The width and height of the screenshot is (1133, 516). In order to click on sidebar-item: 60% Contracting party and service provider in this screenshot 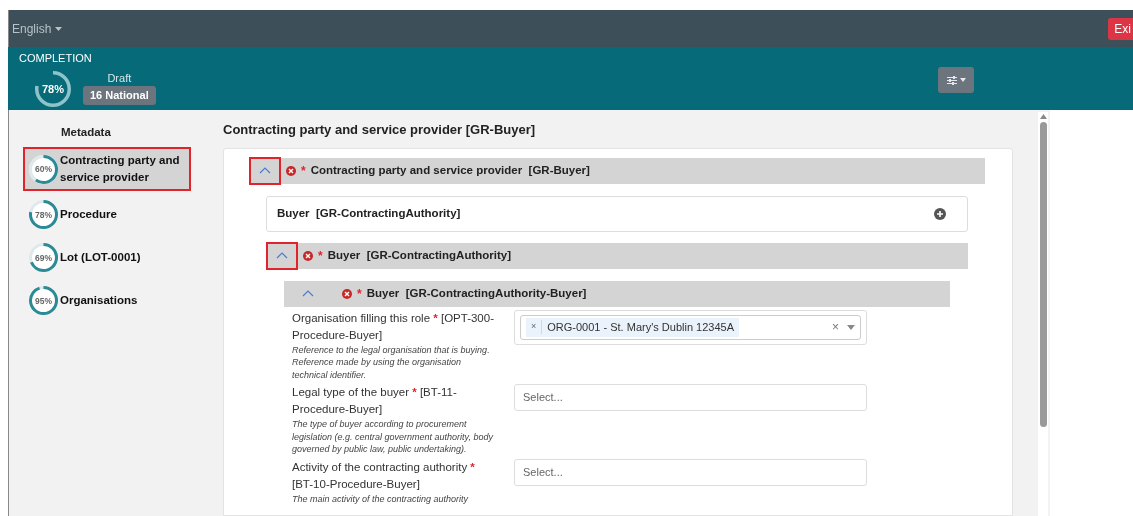, I will do `click(107, 169)`.